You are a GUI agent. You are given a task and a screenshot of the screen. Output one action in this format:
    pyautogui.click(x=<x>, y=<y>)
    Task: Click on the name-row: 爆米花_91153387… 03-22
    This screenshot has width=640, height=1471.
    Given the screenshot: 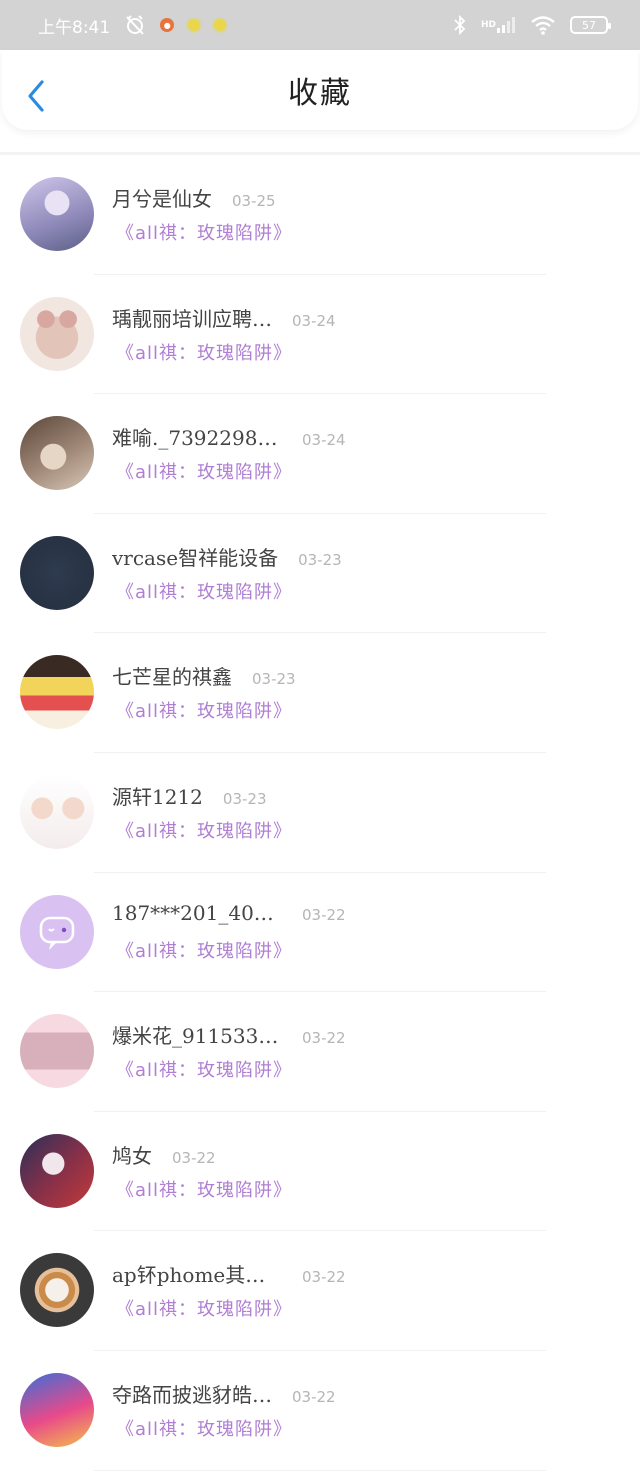 What is the action you would take?
    pyautogui.click(x=229, y=1034)
    